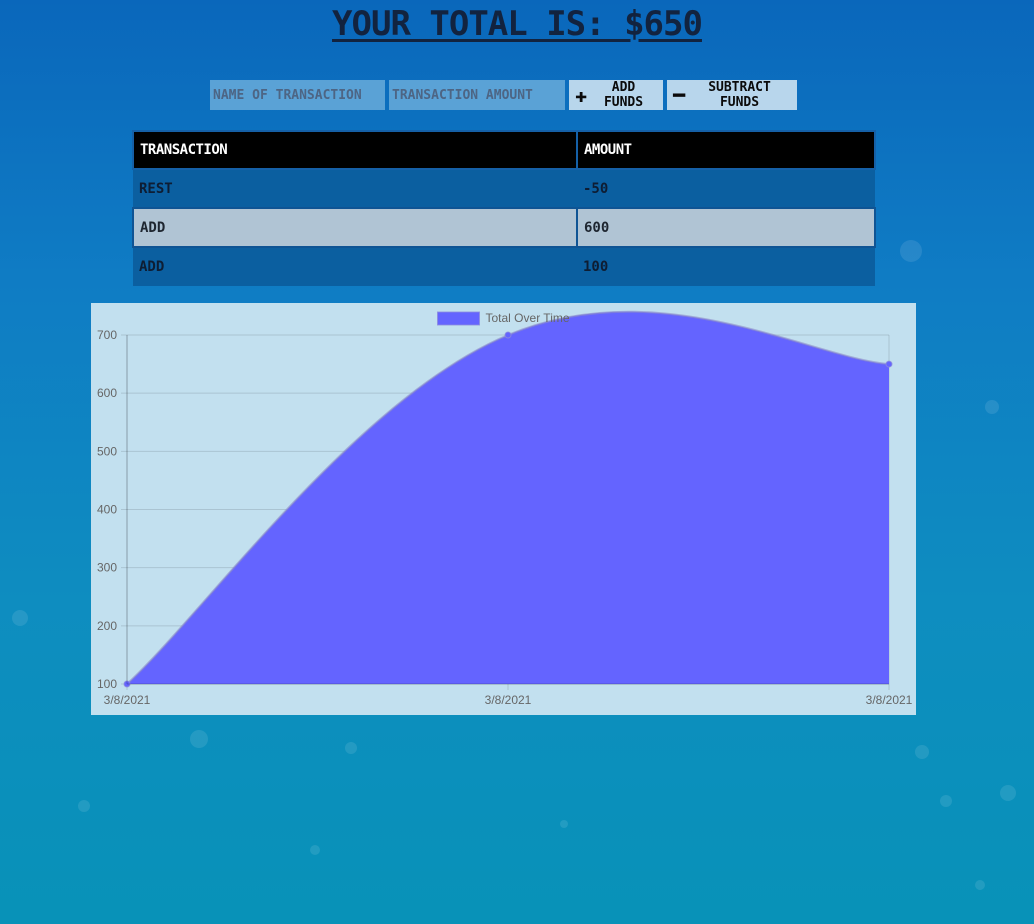 The image size is (1034, 924). Describe the element at coordinates (107, 684) in the screenshot. I see `y-tick-label: 100` at that location.